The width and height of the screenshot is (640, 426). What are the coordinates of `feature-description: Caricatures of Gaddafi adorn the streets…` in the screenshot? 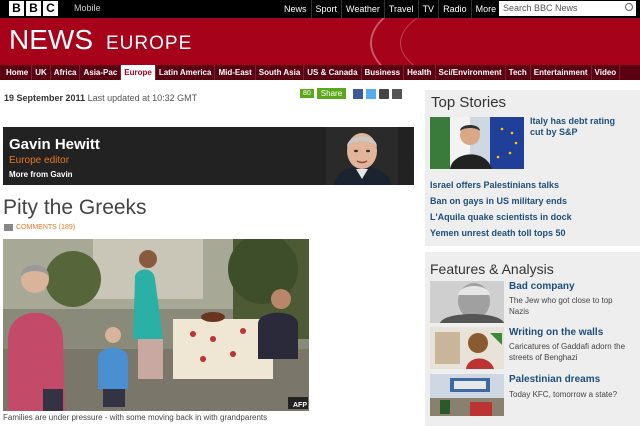 It's located at (567, 352).